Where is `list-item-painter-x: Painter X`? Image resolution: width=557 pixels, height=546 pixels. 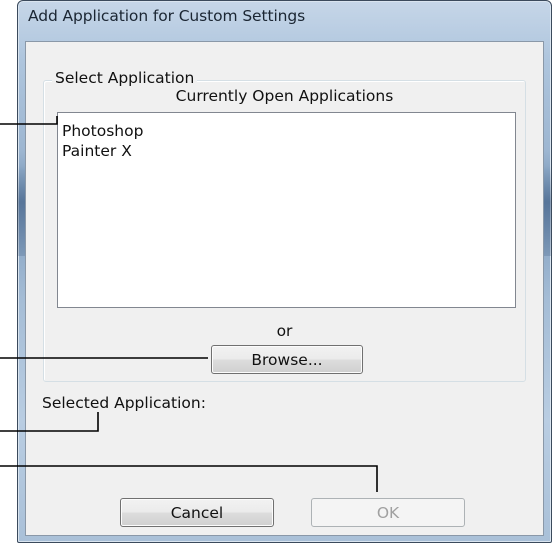
list-item-painter-x: Painter X is located at coordinates (288, 151).